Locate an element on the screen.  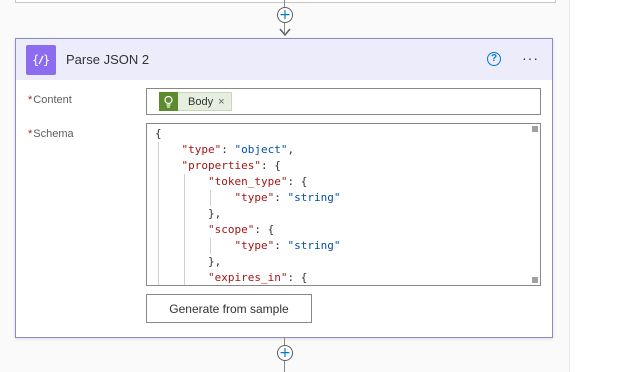
token-remove-icon: × is located at coordinates (221, 102).